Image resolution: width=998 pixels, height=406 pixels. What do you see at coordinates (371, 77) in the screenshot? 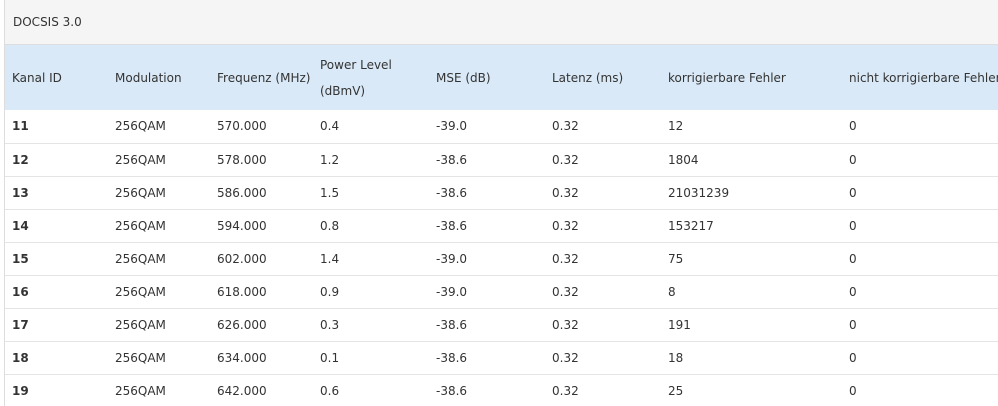
I see `header-power-level: Power Level (dBmV)` at bounding box center [371, 77].